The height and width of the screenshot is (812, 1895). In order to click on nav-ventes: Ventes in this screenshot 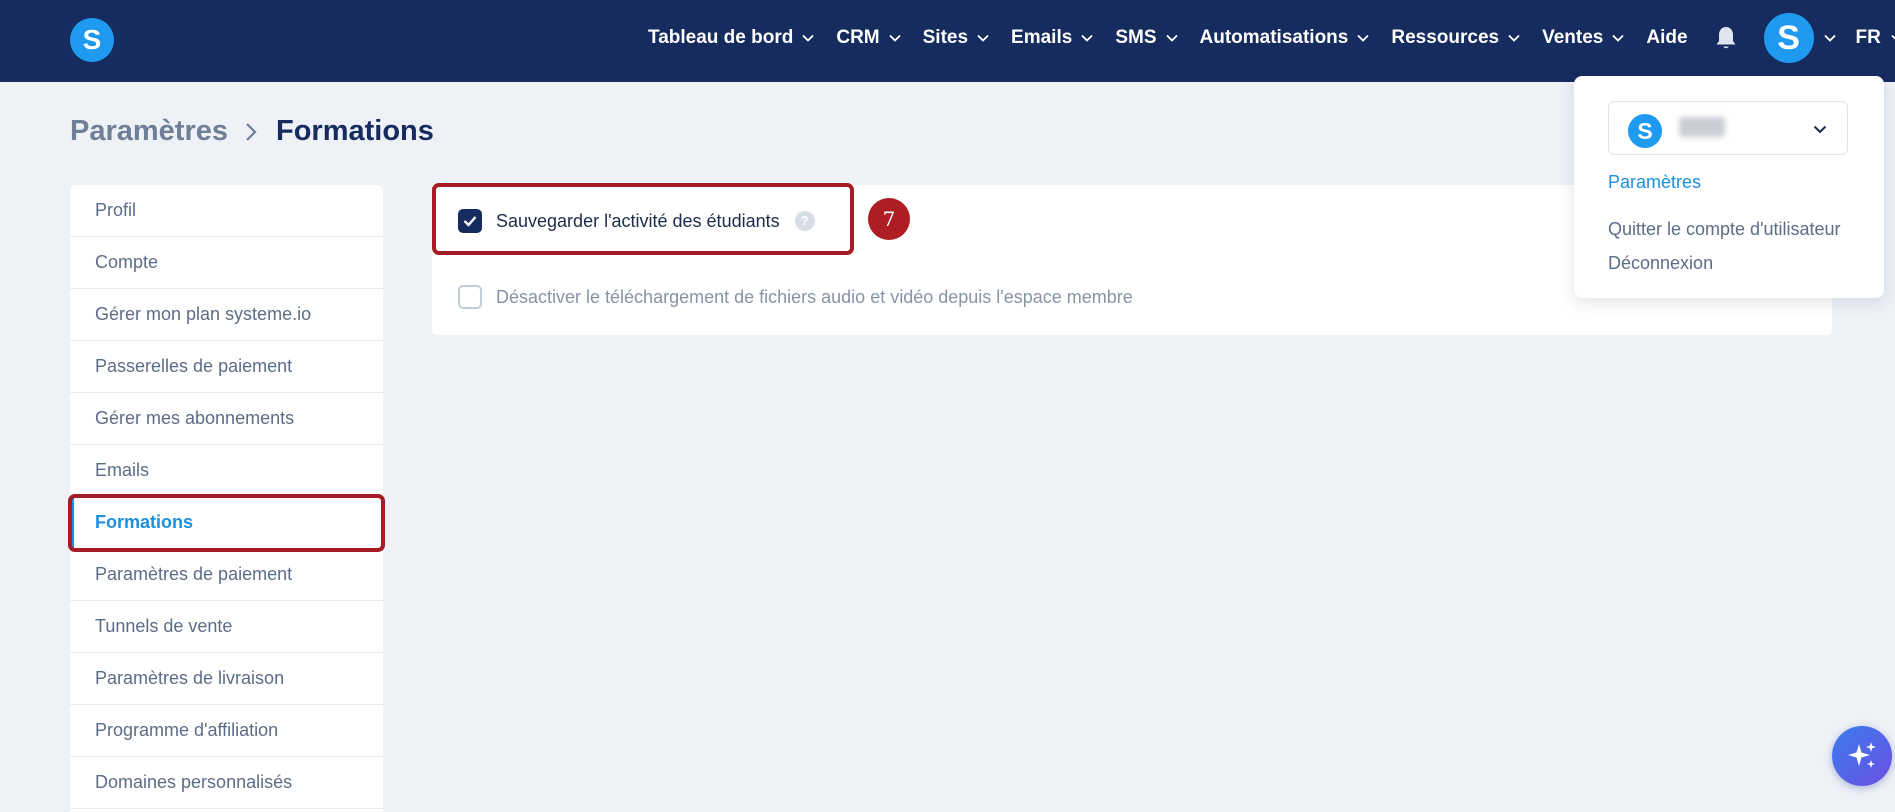, I will do `click(1583, 38)`.